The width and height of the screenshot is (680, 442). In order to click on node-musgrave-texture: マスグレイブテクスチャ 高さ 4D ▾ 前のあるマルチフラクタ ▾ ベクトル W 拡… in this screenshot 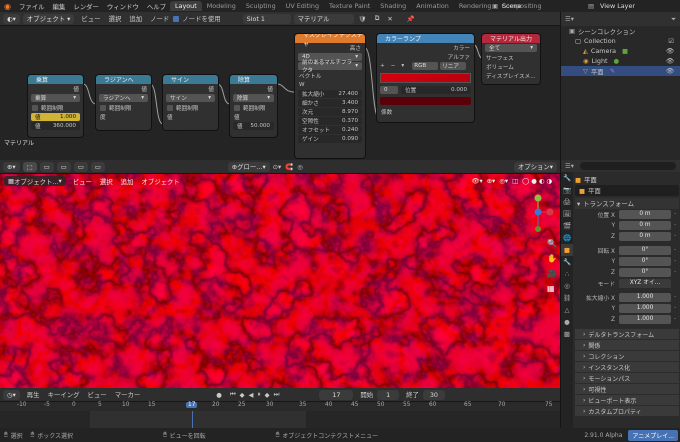, I will do `click(330, 96)`.